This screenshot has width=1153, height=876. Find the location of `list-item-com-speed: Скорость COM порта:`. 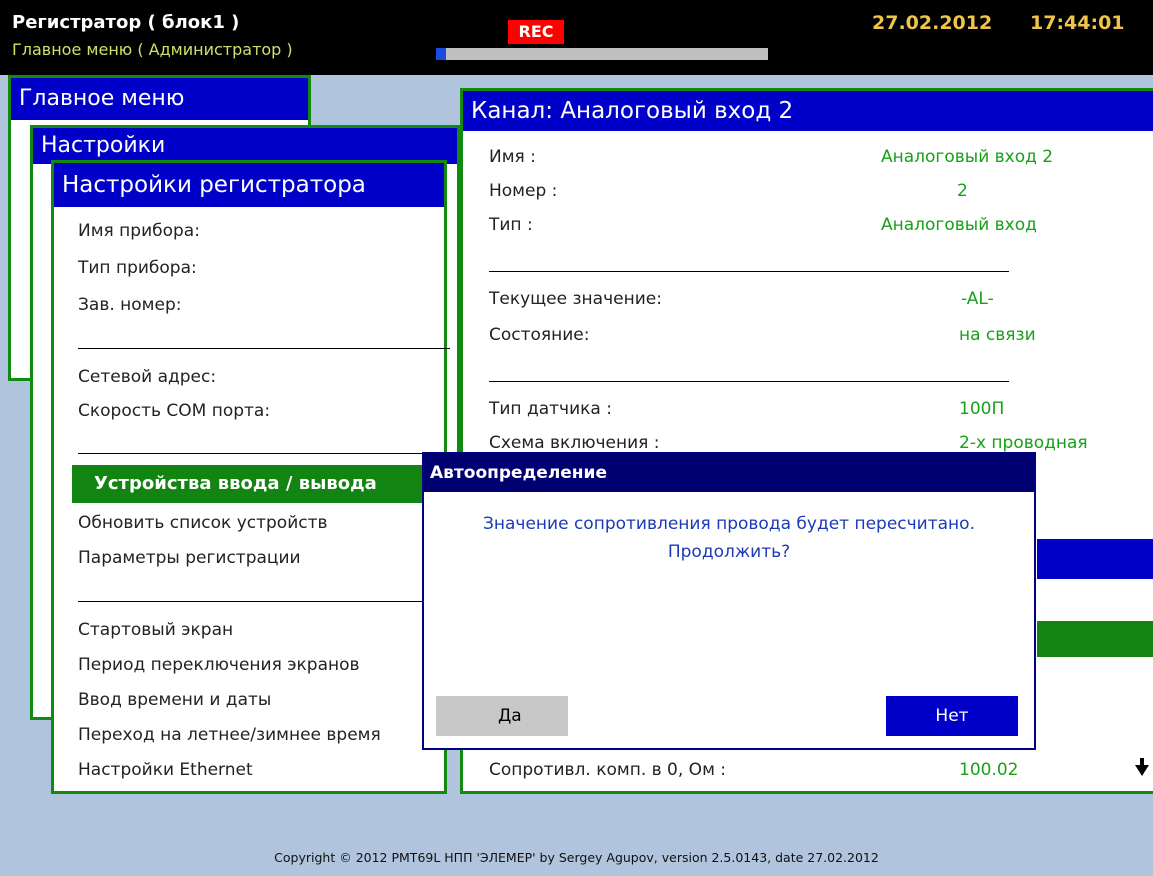

list-item-com-speed: Скорость COM порта: is located at coordinates (174, 411).